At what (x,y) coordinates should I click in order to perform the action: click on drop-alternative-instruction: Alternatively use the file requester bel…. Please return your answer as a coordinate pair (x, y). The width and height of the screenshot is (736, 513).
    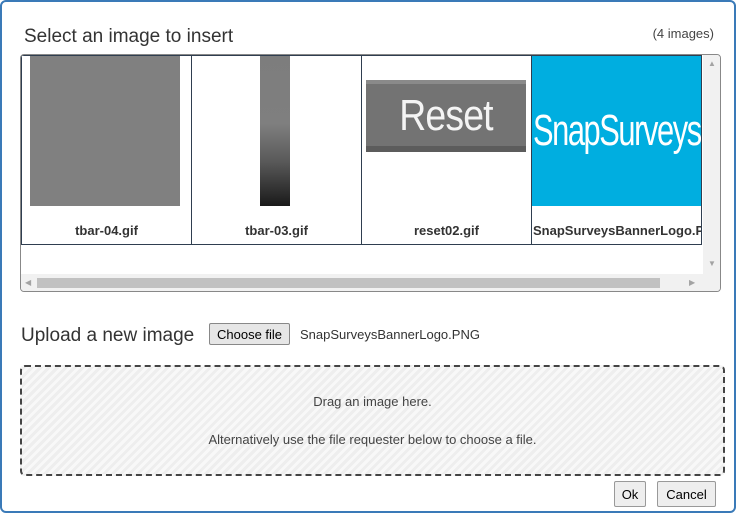
    Looking at the image, I should click on (372, 439).